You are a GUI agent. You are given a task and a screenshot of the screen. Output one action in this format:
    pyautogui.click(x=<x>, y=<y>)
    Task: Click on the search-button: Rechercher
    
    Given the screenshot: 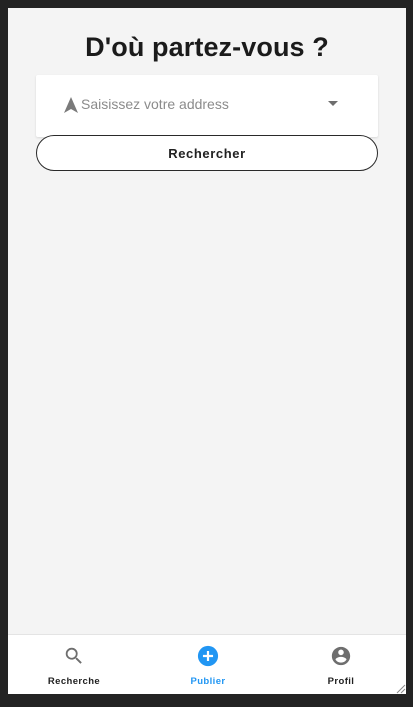 What is the action you would take?
    pyautogui.click(x=207, y=153)
    